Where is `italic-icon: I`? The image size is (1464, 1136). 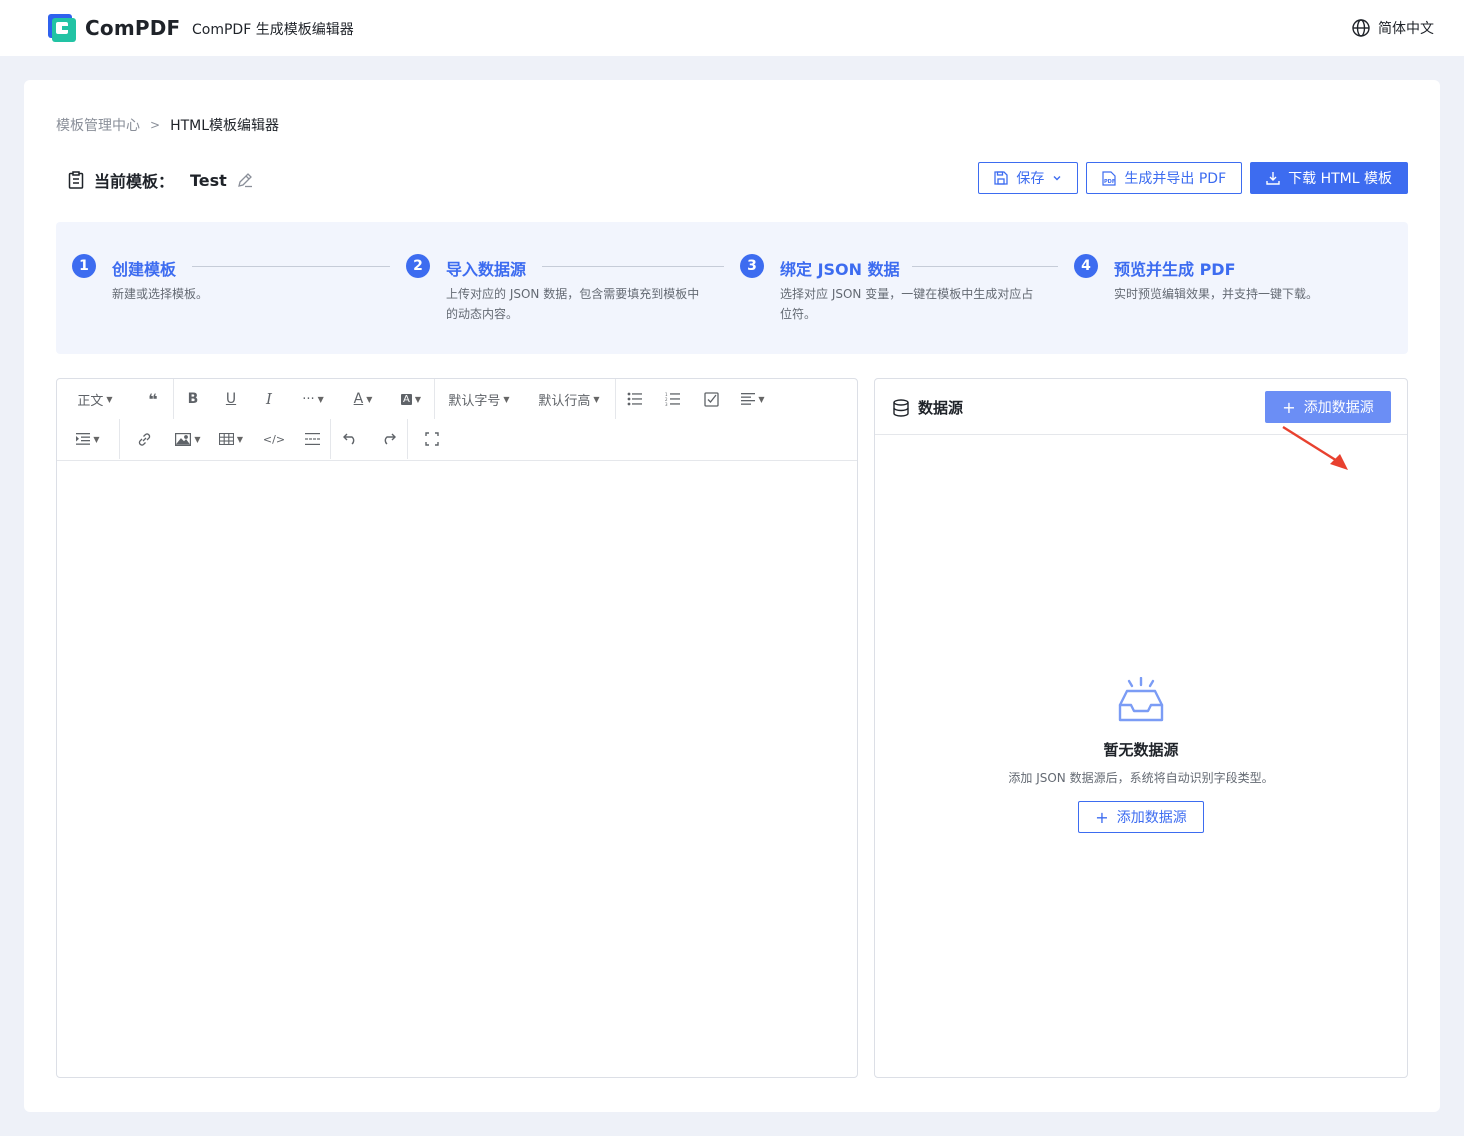
italic-icon: I is located at coordinates (269, 399).